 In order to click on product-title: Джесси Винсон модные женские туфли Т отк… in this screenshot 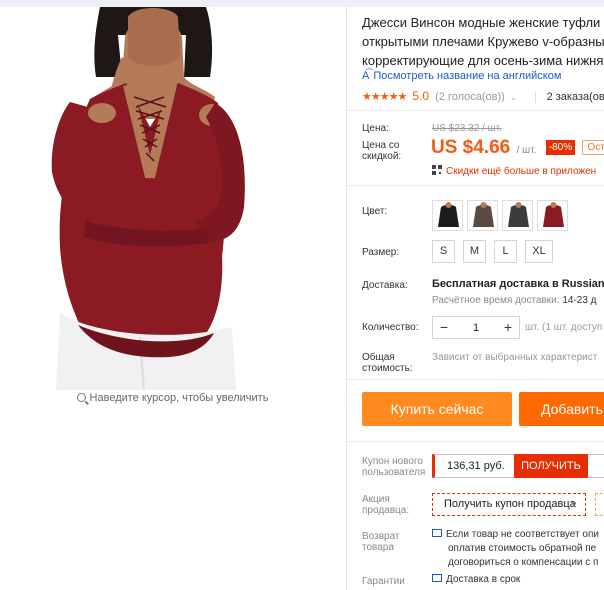, I will do `click(483, 41)`.